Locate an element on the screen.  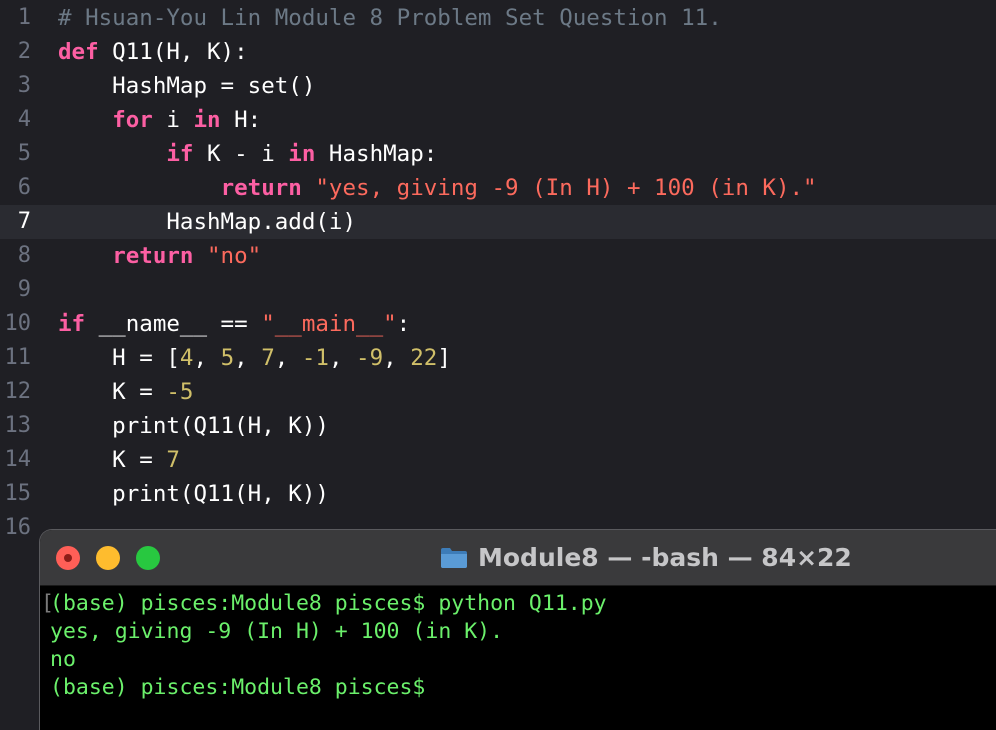
code-token: : is located at coordinates (403, 324).